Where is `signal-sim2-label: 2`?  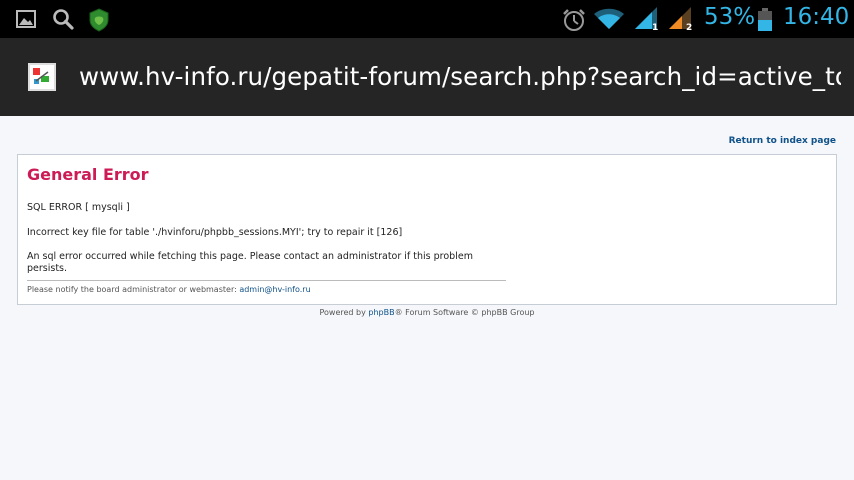
signal-sim2-label: 2 is located at coordinates (689, 27).